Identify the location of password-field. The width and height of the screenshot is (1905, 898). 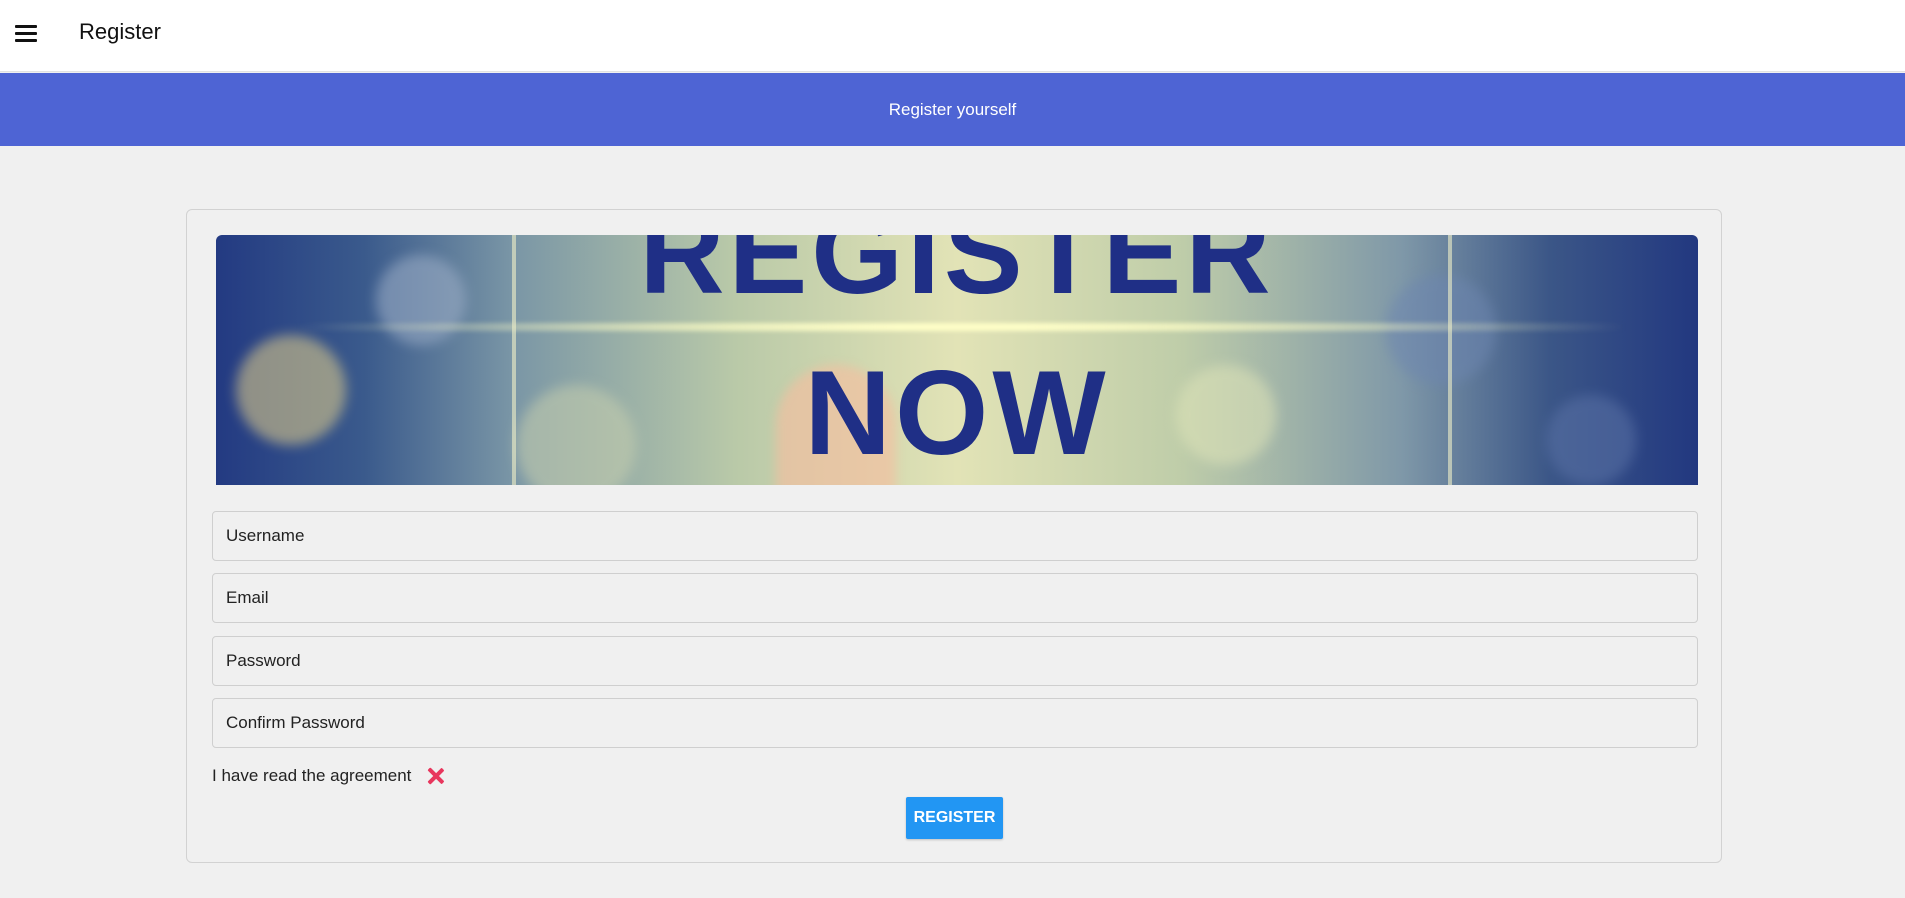
(955, 661).